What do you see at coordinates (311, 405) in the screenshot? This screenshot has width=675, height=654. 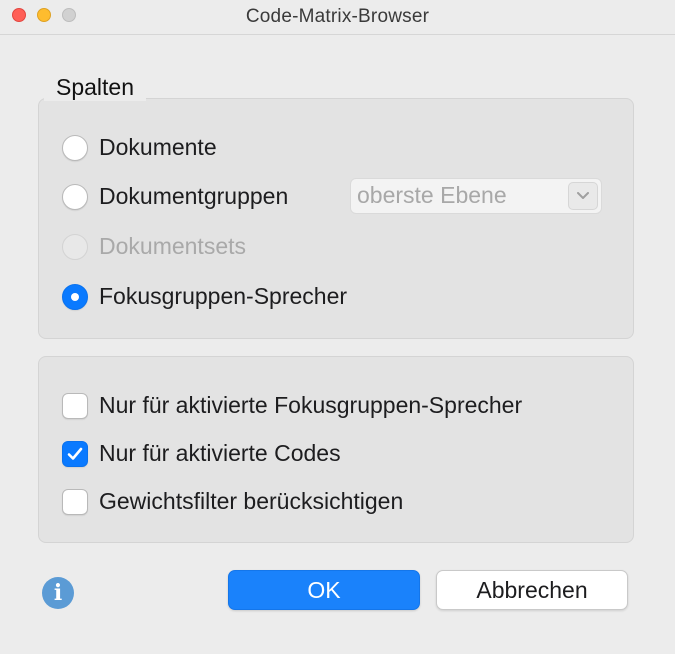 I see `checkbox-label: Nur für aktivierte Fokusgruppen-Sprecher` at bounding box center [311, 405].